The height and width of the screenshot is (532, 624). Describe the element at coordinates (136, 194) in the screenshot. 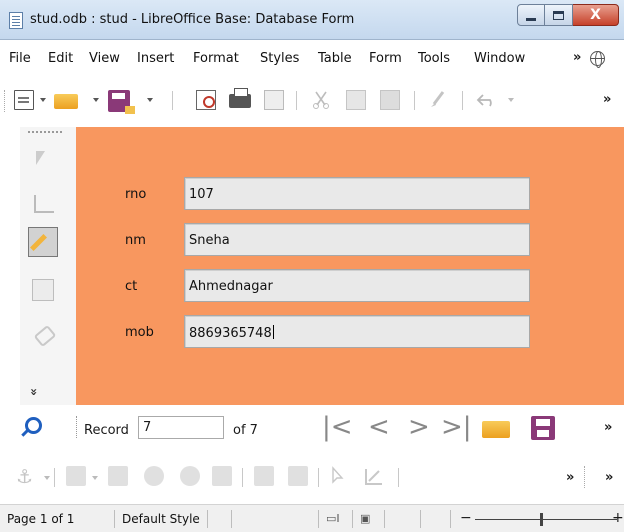

I see `field-label-rno: rno` at that location.